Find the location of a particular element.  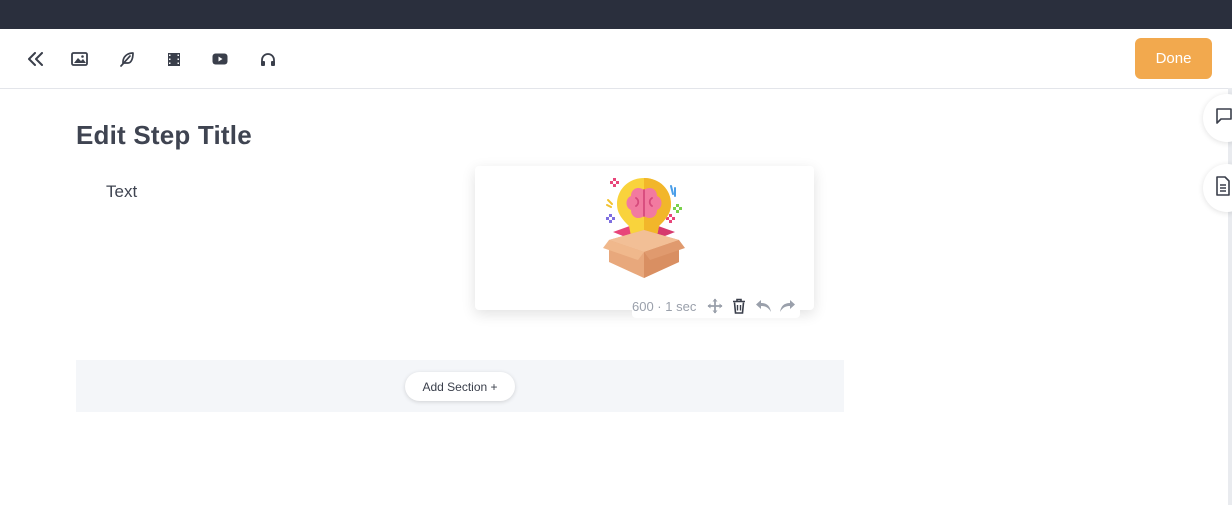

add-section-button: Add Section + is located at coordinates (460, 386).